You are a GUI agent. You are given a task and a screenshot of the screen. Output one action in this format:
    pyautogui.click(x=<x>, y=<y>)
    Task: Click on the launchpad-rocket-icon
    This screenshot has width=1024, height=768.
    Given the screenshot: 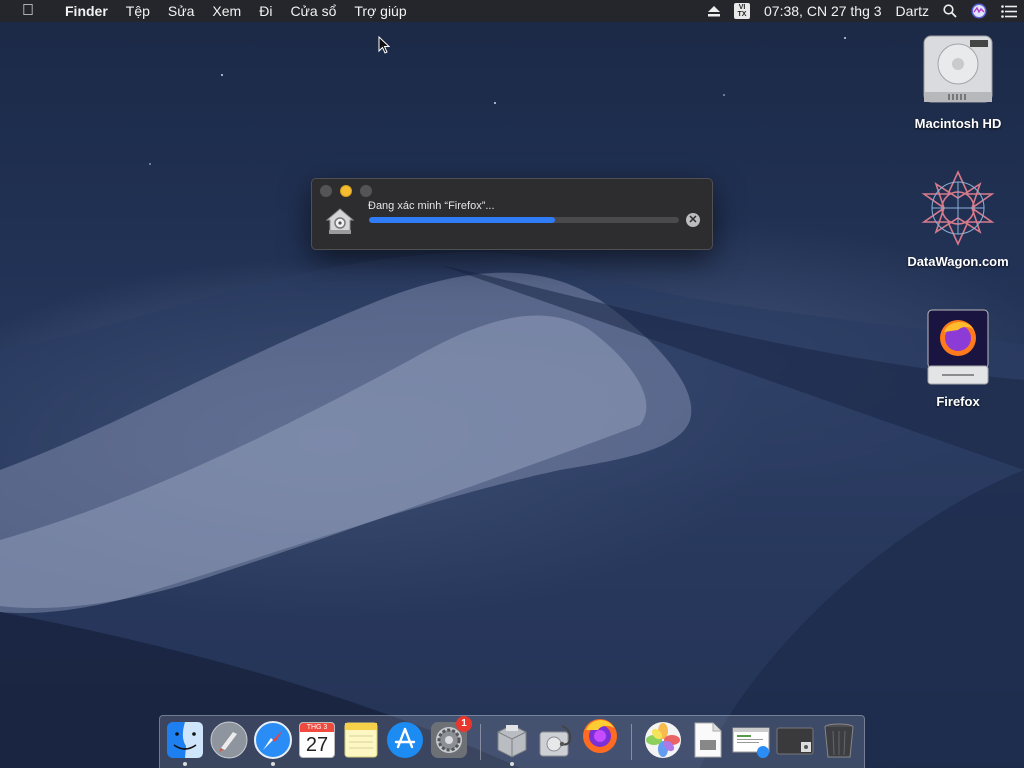 What is the action you would take?
    pyautogui.click(x=229, y=740)
    